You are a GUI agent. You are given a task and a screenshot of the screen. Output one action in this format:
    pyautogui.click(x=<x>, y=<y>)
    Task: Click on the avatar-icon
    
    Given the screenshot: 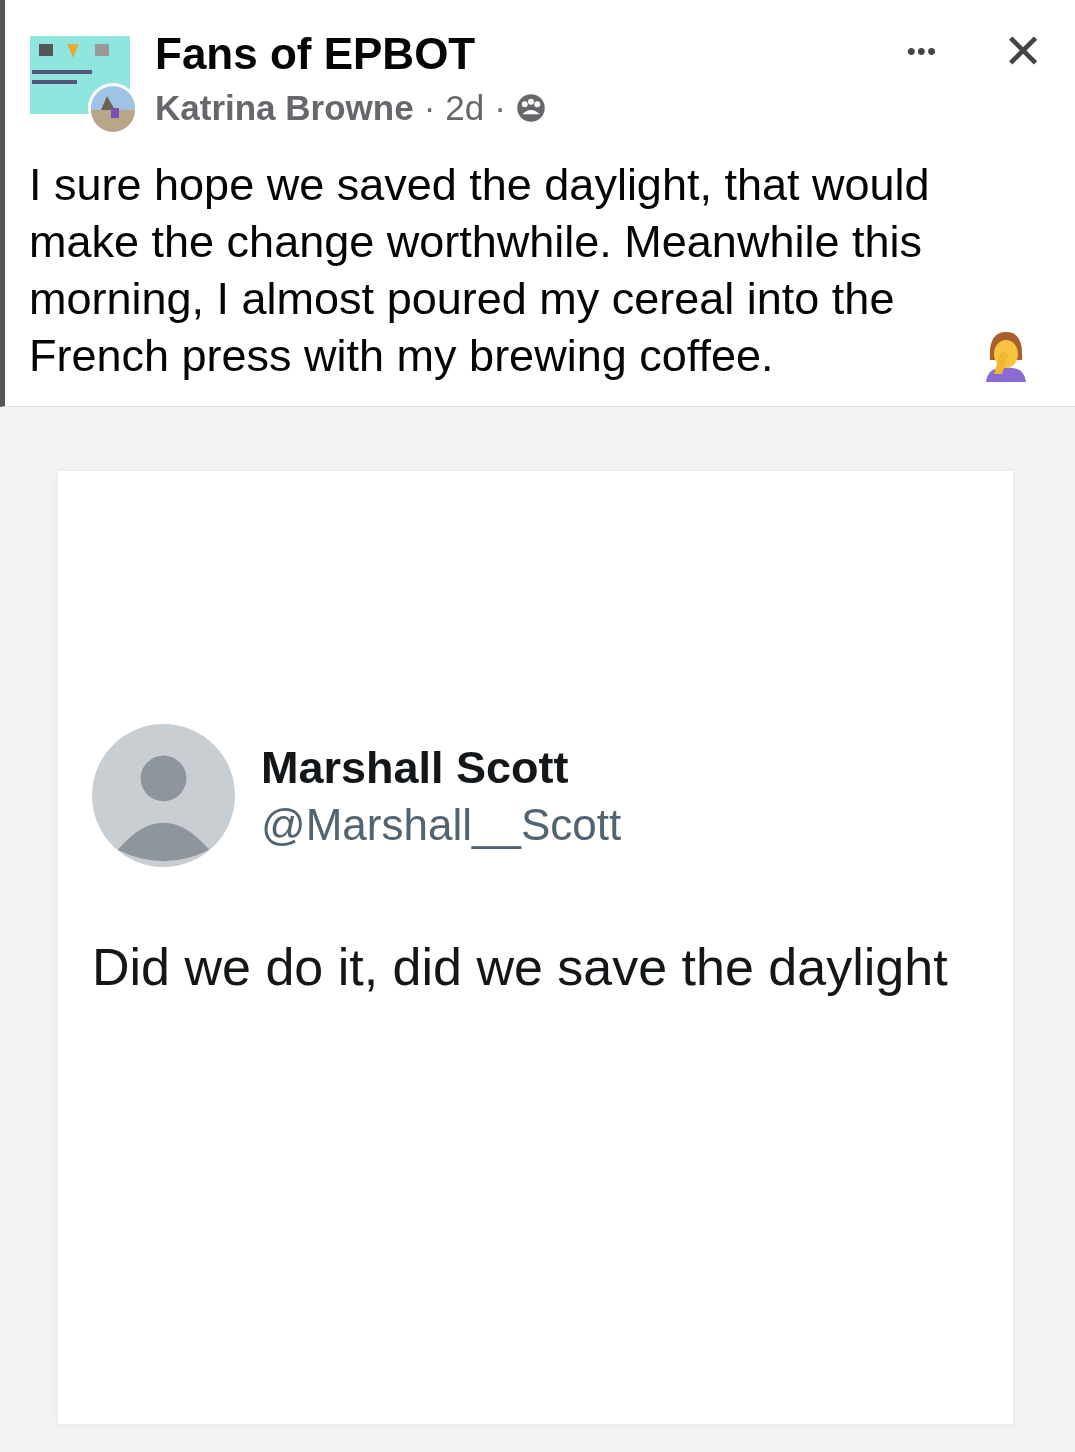 What is the action you would take?
    pyautogui.click(x=163, y=795)
    